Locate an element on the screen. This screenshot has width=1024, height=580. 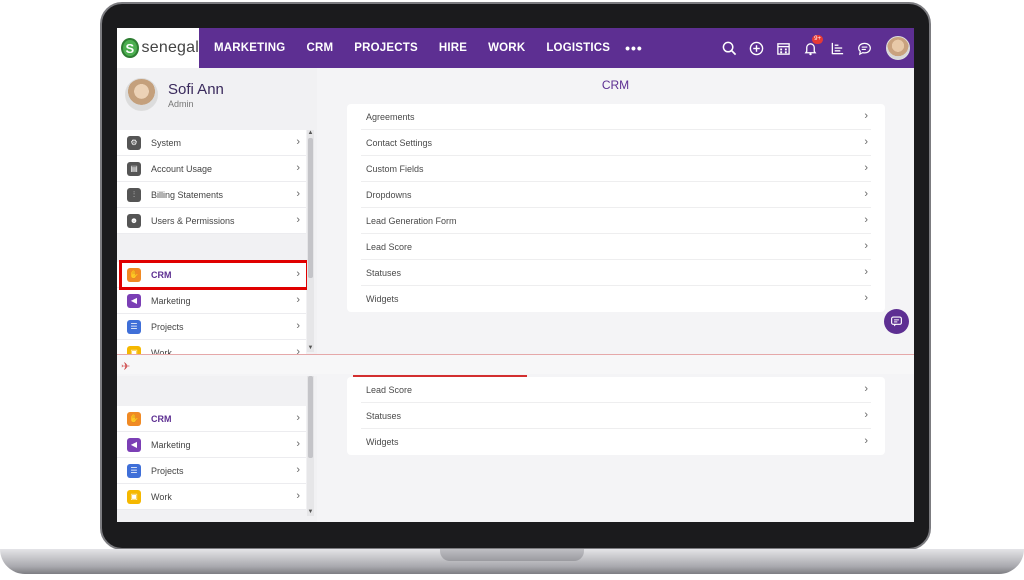
sidebar-item-users-permissions: ☻ Users & Permissions › is located at coordinates (211, 221).